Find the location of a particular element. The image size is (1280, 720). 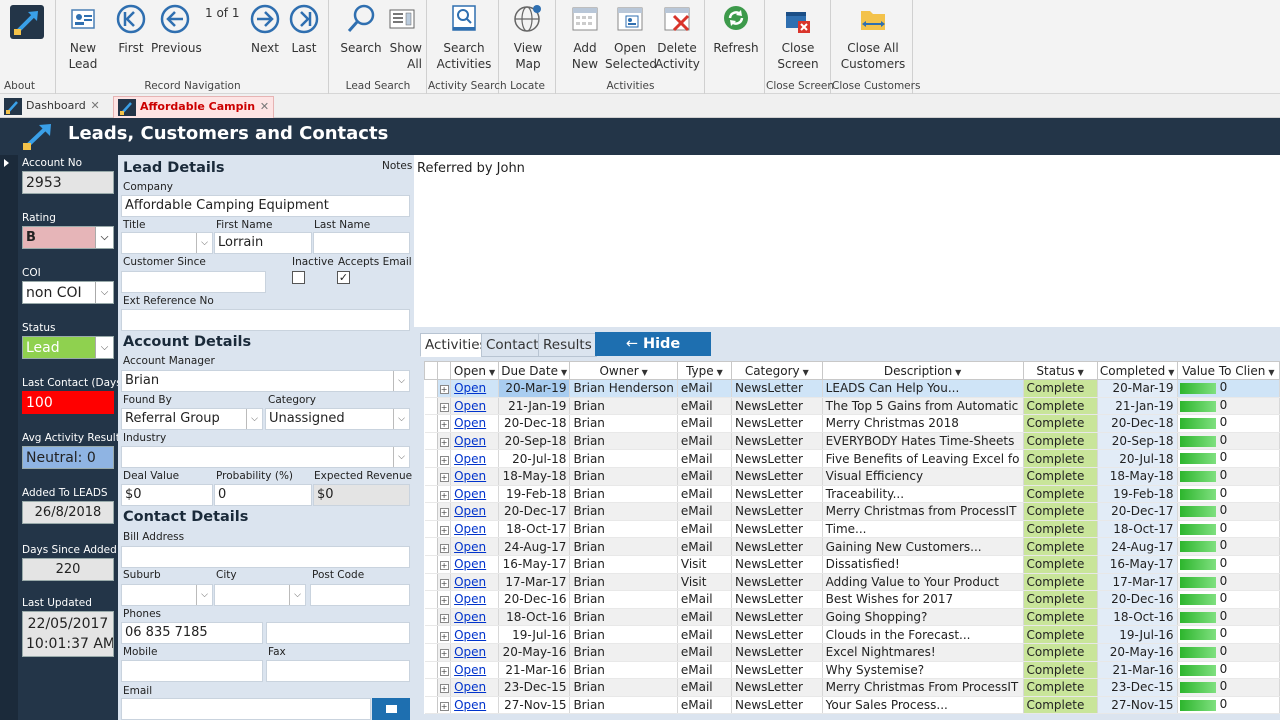

phone-1-field: 06 835 7185 is located at coordinates (192, 633).